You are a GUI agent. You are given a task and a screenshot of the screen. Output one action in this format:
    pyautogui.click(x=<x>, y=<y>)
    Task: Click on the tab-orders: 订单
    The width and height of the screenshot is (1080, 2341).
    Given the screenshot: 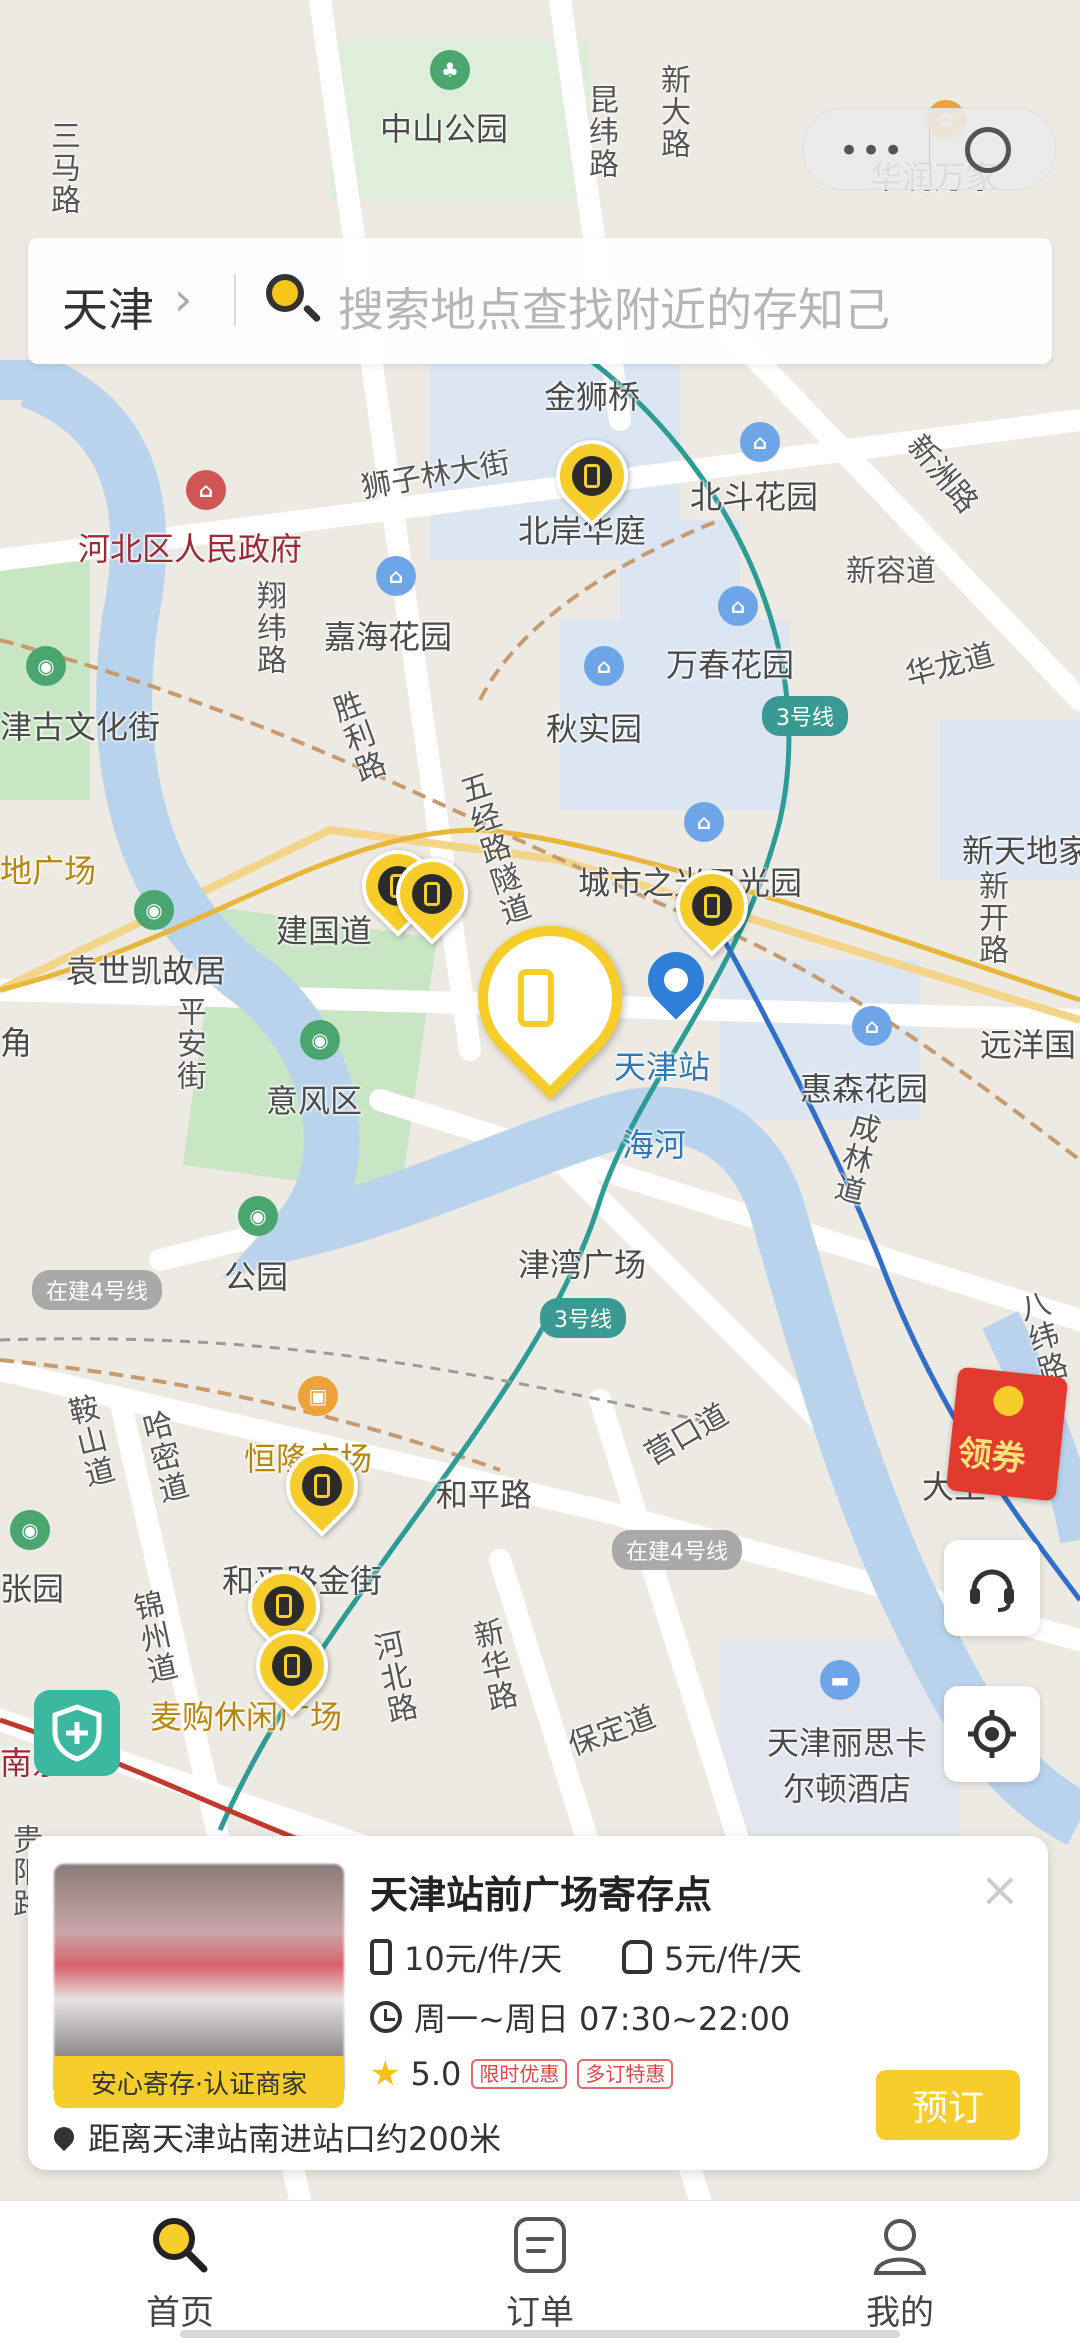 What is the action you would take?
    pyautogui.click(x=540, y=2277)
    